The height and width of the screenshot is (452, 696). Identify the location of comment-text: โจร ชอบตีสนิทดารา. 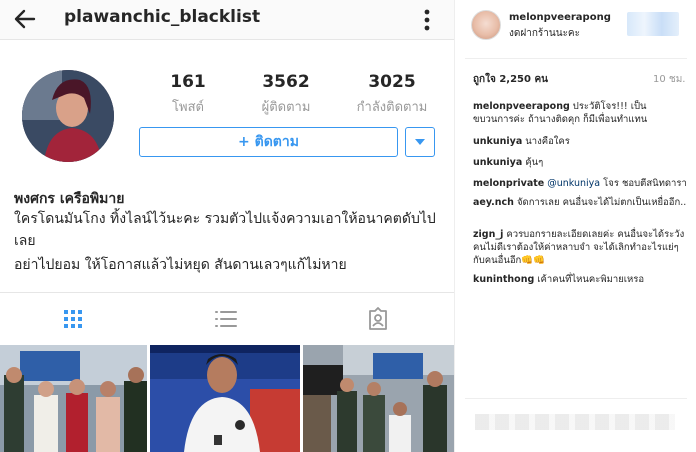
(645, 183).